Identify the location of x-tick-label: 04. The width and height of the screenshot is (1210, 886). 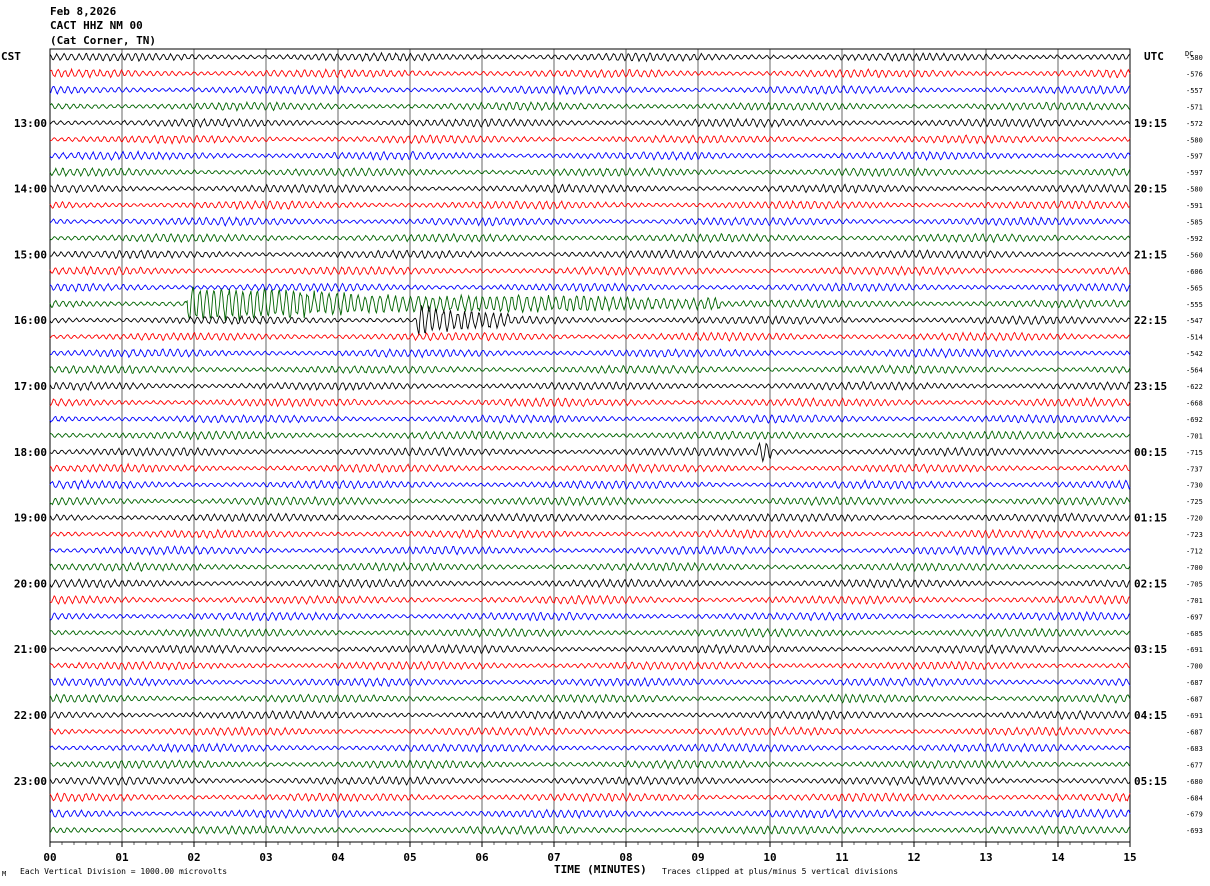
(338, 857).